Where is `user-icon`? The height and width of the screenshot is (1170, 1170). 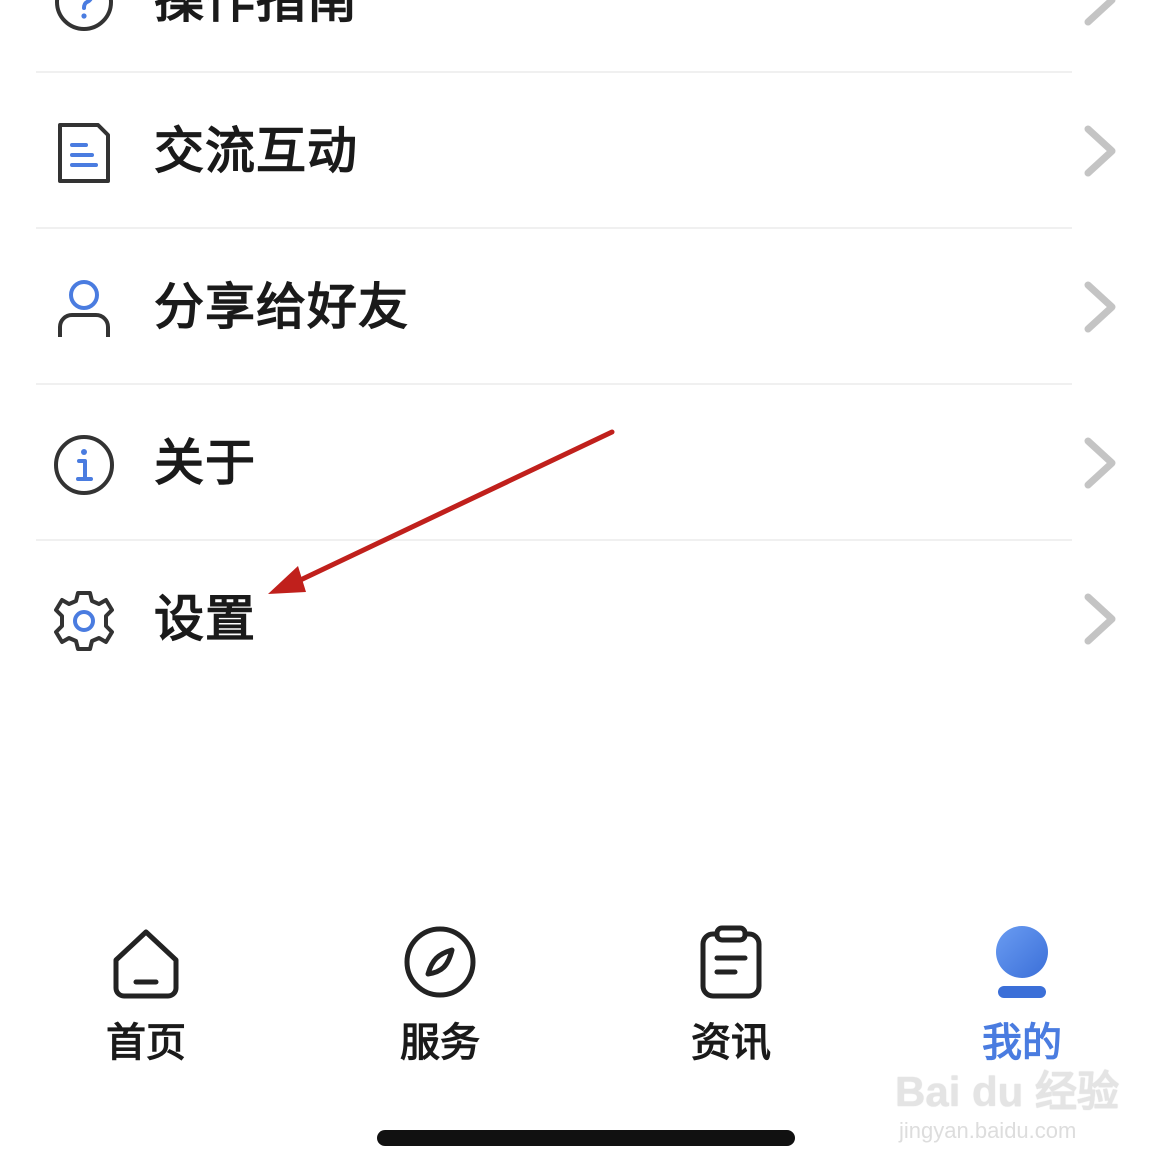
user-icon is located at coordinates (84, 308).